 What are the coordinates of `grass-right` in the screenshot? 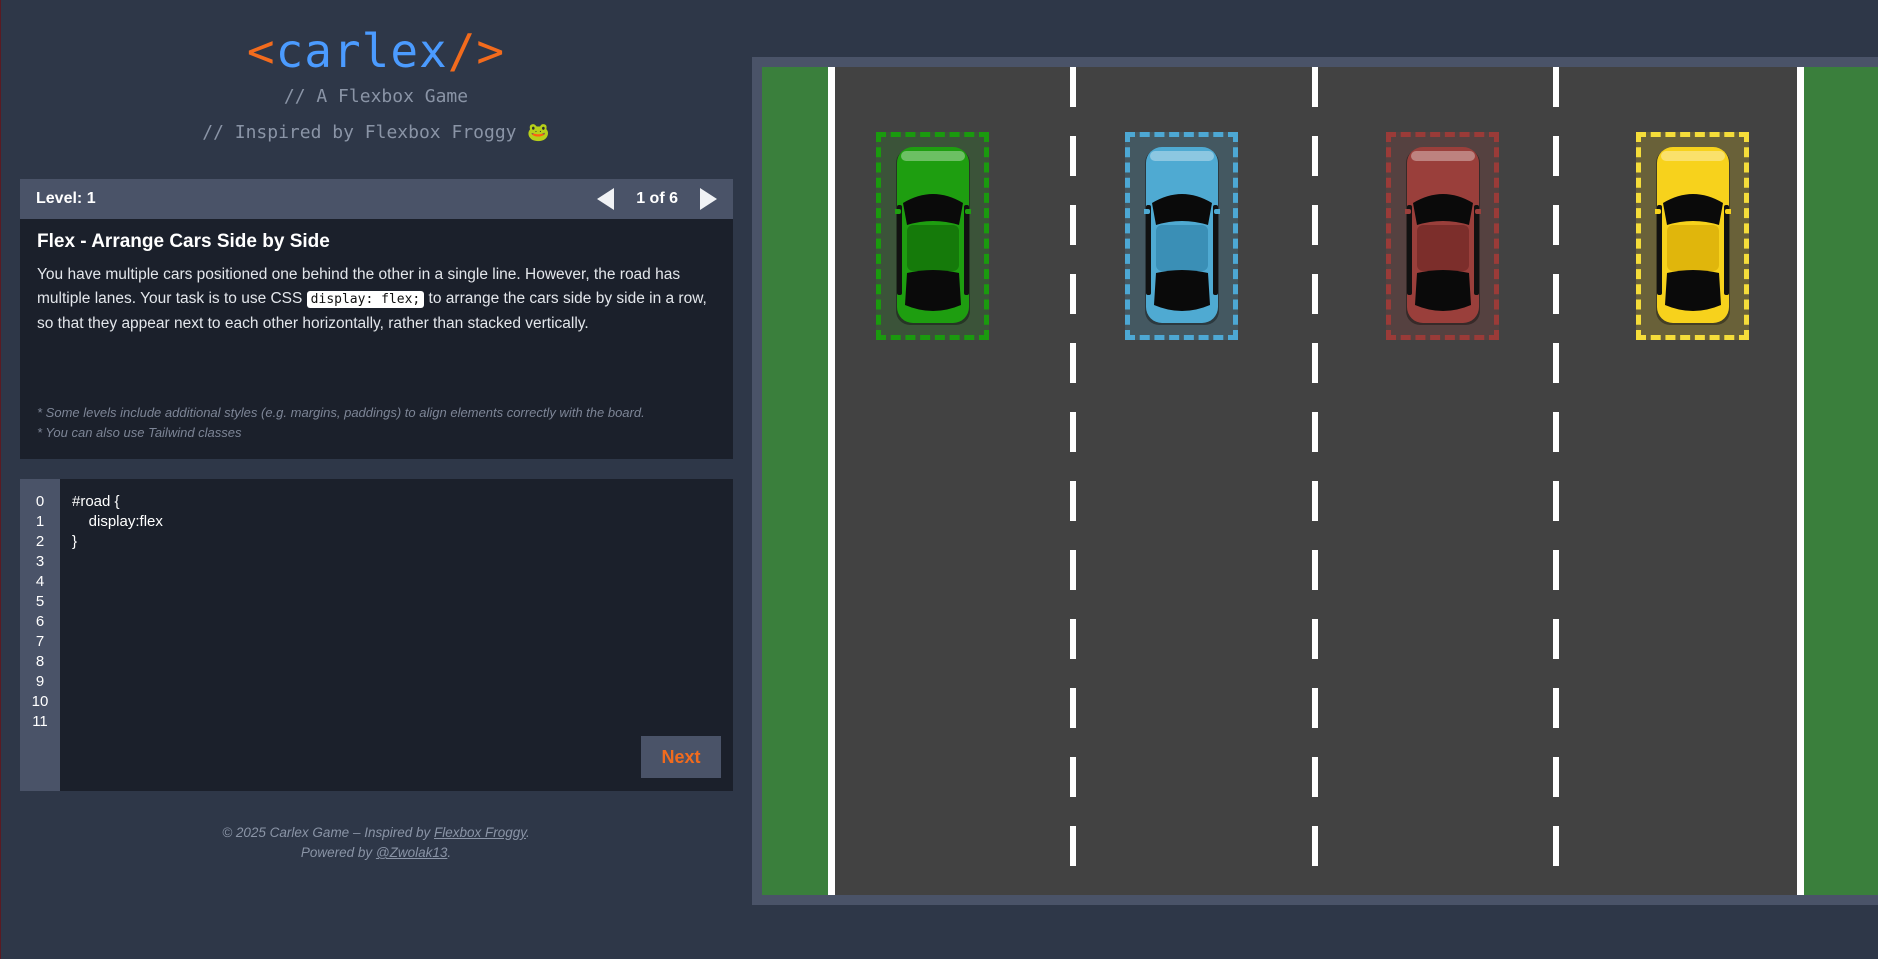 It's located at (1841, 481).